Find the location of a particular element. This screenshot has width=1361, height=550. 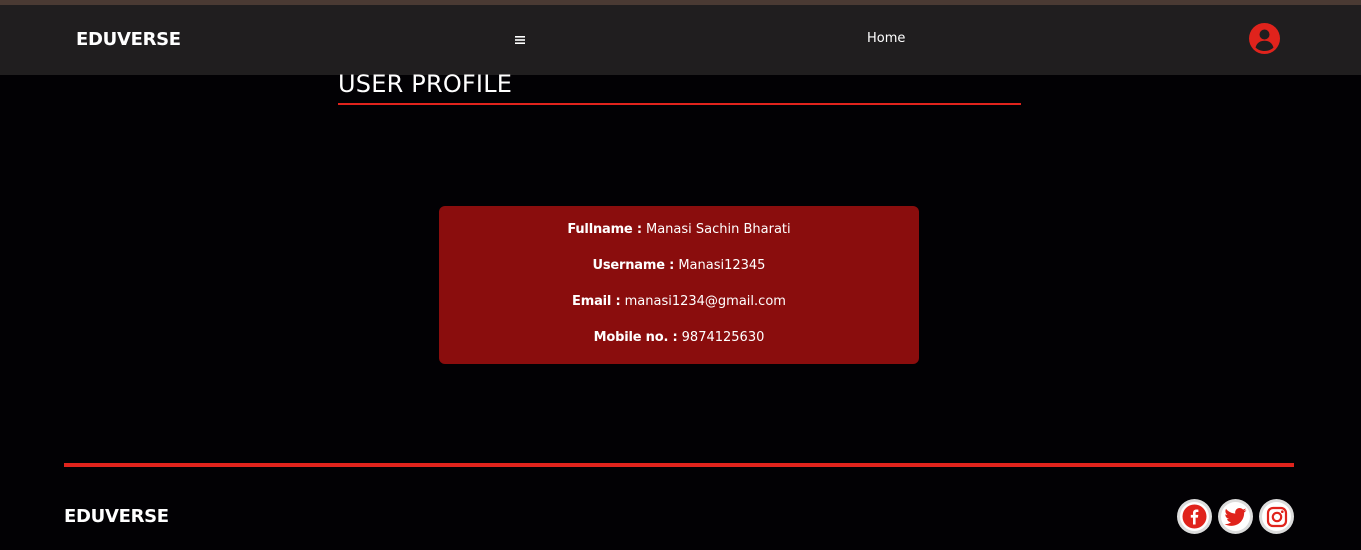

profile-row-mobile: Mobile no. : 9874125630 is located at coordinates (679, 337).